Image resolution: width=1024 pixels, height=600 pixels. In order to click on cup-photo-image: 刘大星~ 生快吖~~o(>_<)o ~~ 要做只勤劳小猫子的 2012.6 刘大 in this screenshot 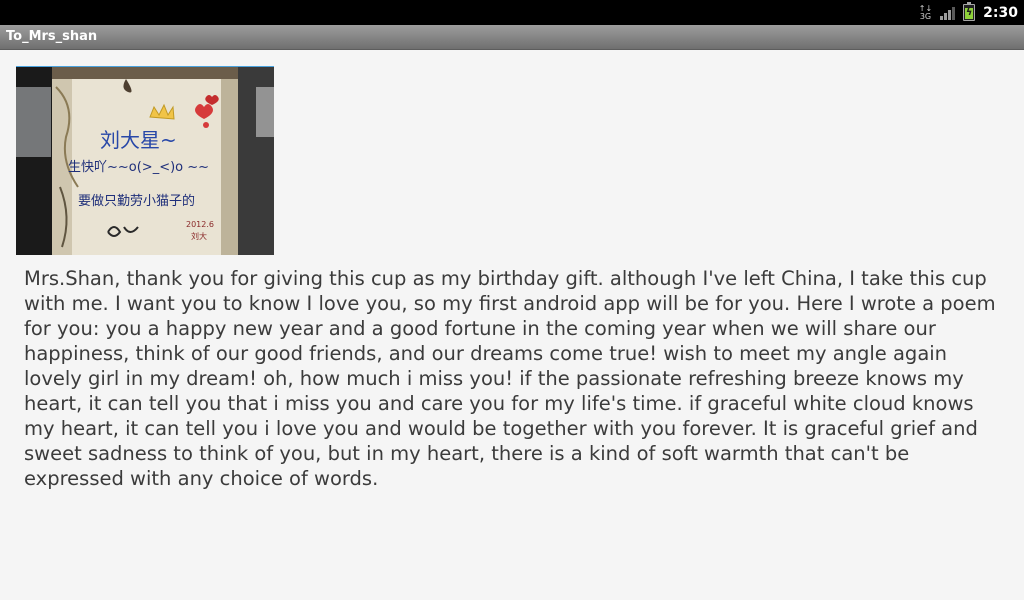, I will do `click(145, 161)`.